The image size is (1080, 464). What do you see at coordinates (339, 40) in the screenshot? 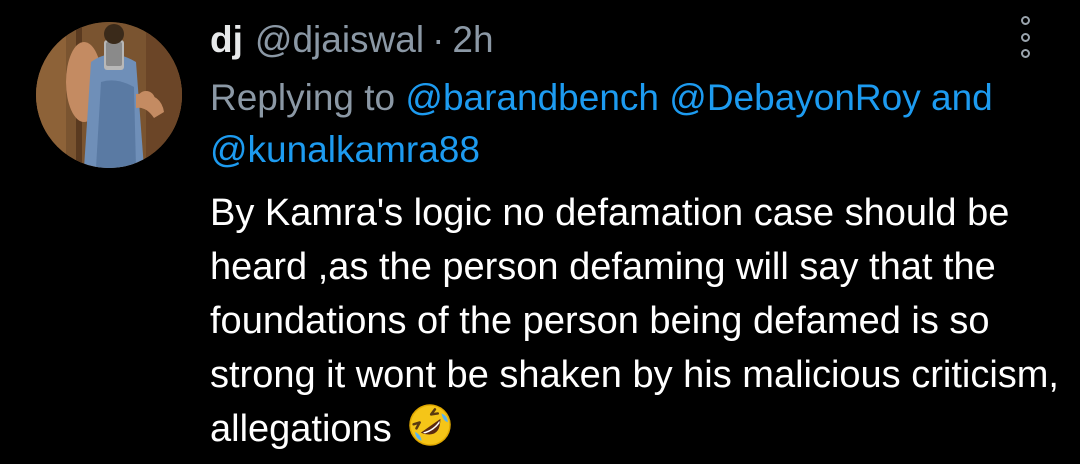
I see `user-handle: @djaiswal` at bounding box center [339, 40].